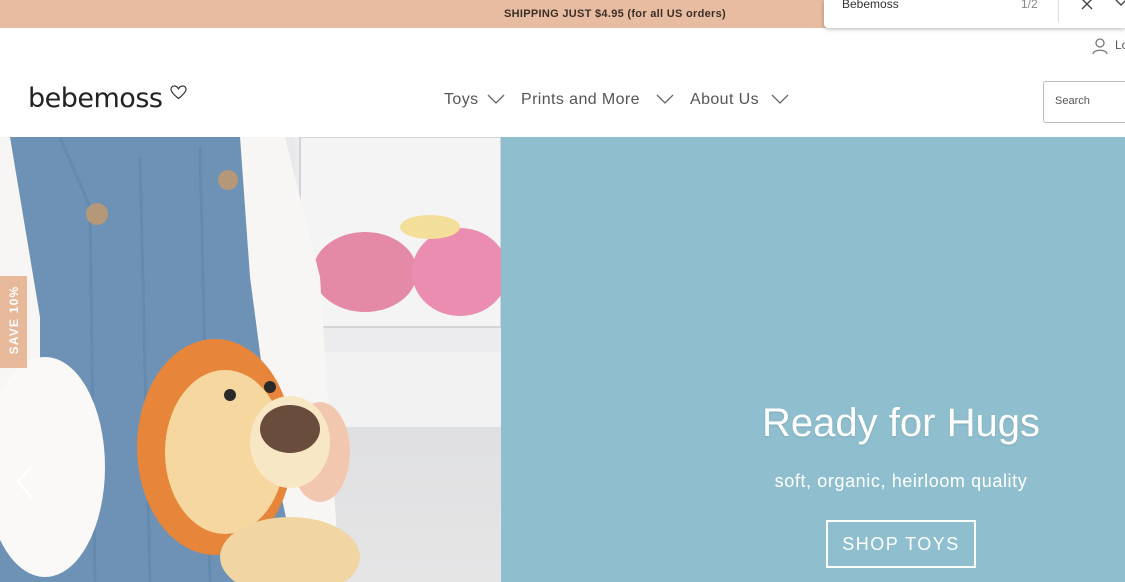  I want to click on nav-item-label: Toys, so click(461, 99).